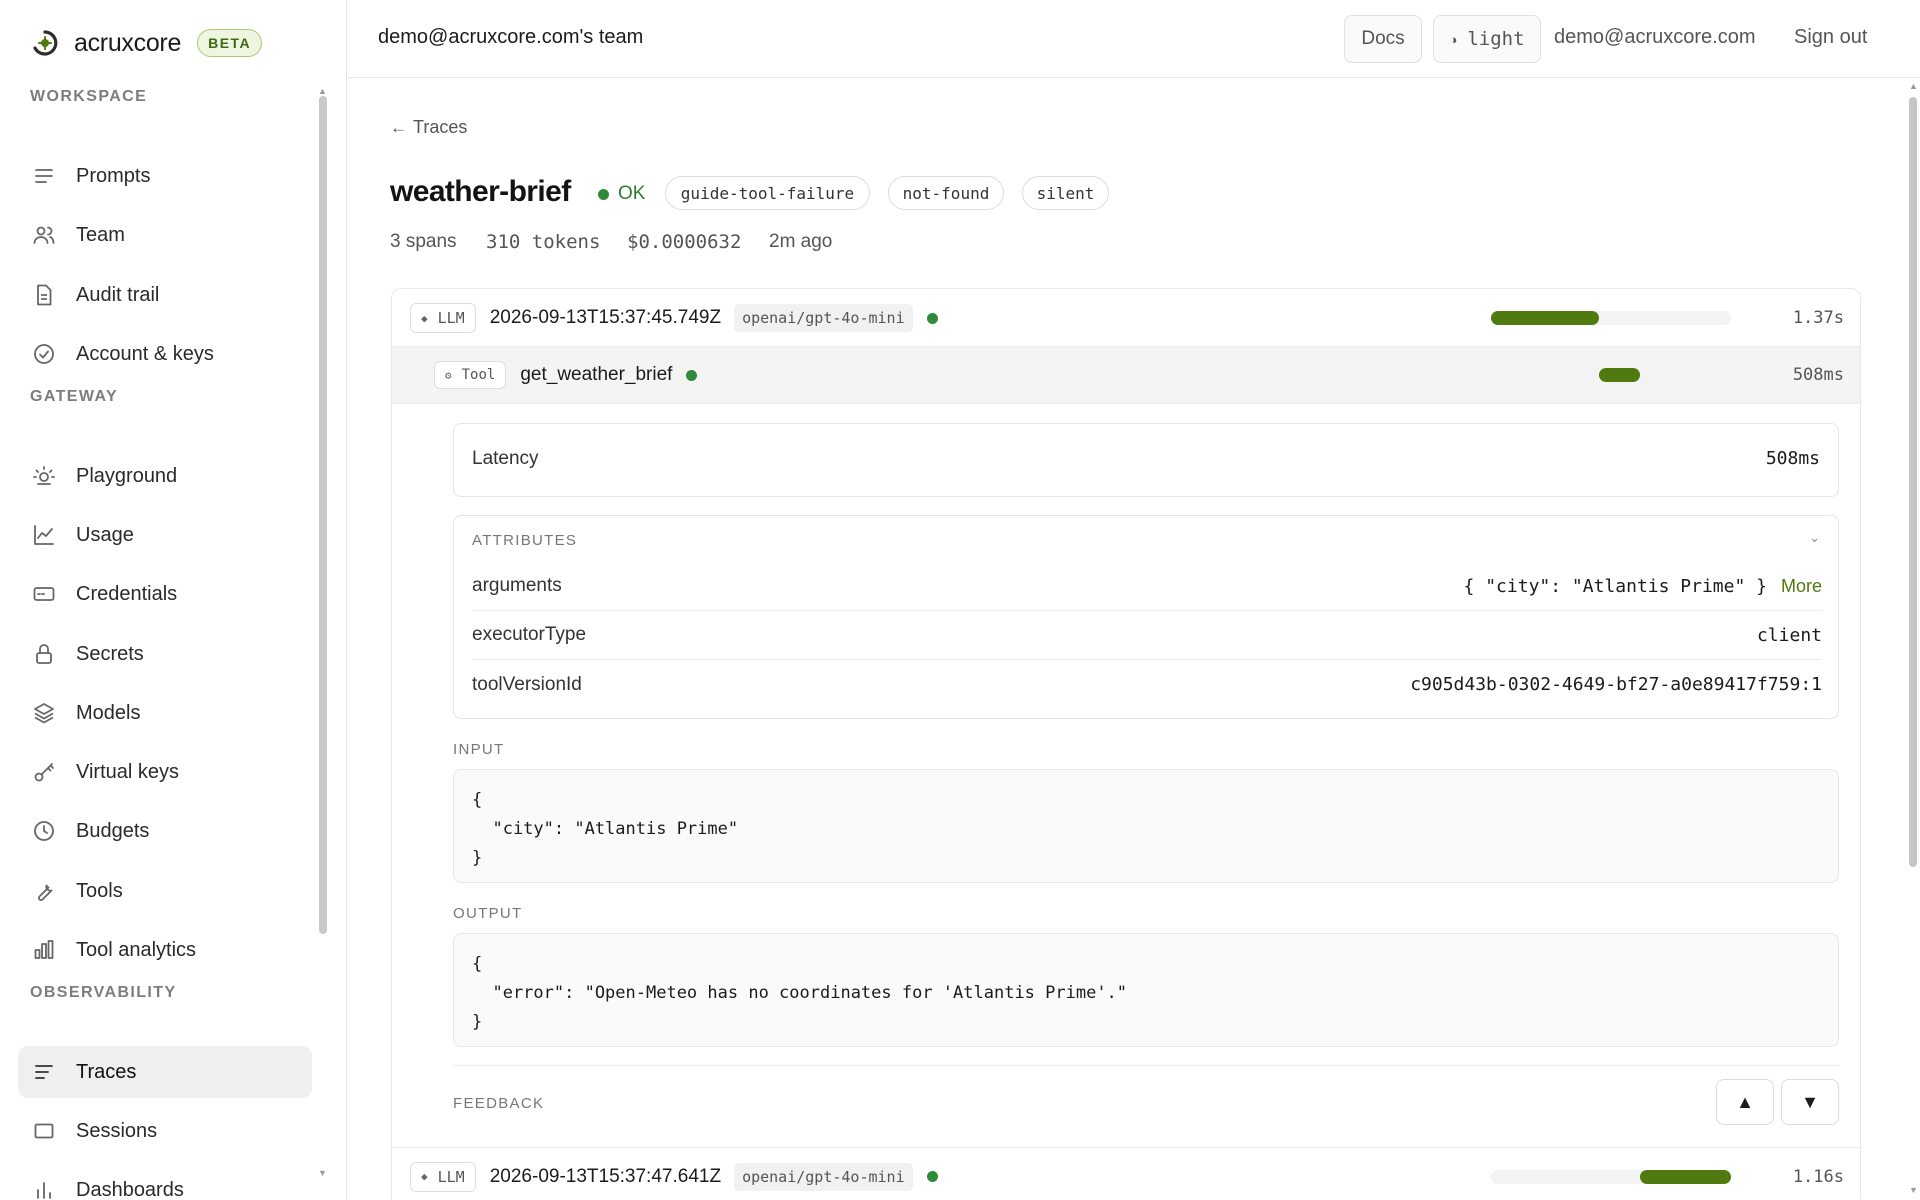 The width and height of the screenshot is (1920, 1200). What do you see at coordinates (99, 890) in the screenshot?
I see `sidebar-item-label: Tools` at bounding box center [99, 890].